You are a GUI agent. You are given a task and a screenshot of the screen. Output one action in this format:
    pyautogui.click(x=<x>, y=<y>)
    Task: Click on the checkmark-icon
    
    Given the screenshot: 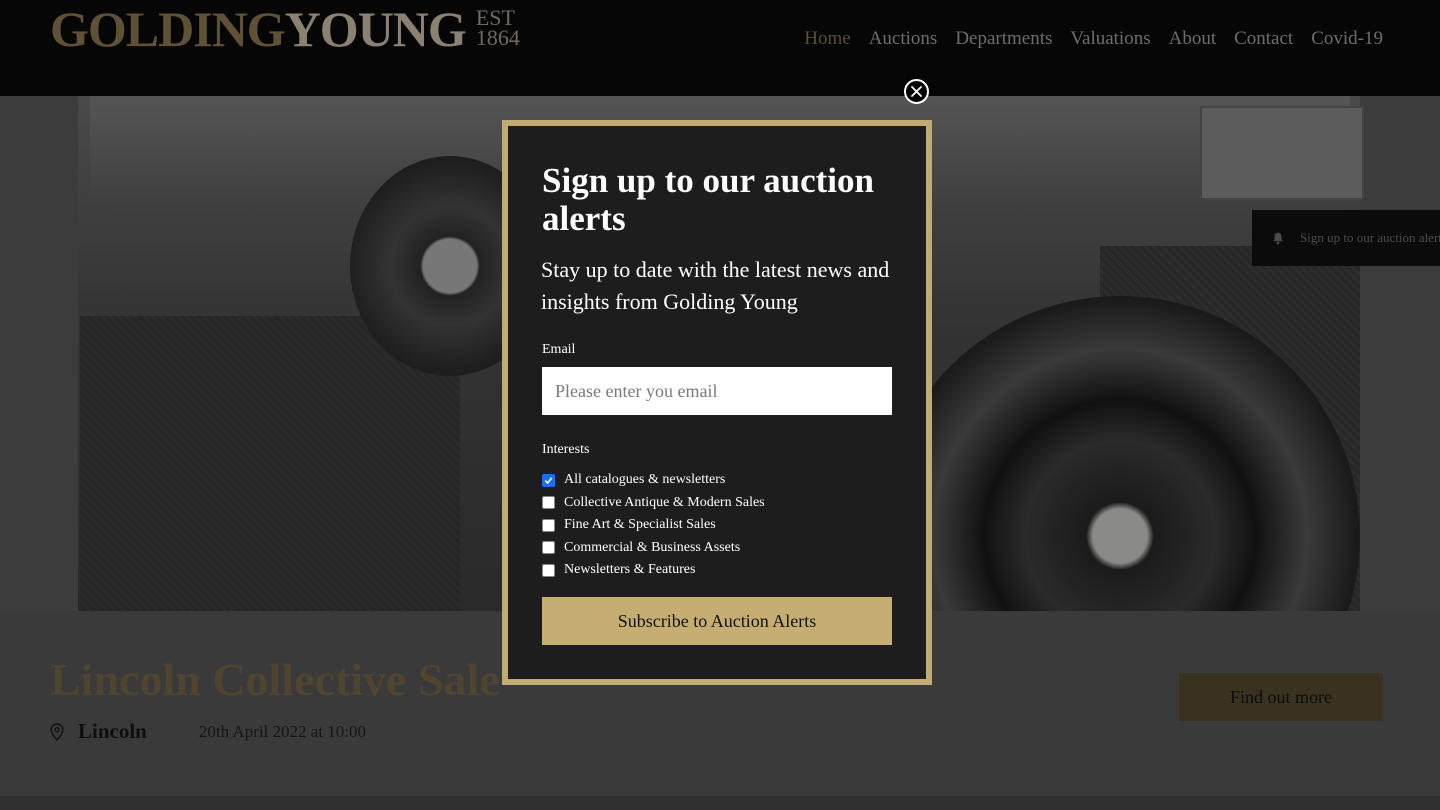 What is the action you would take?
    pyautogui.click(x=548, y=480)
    